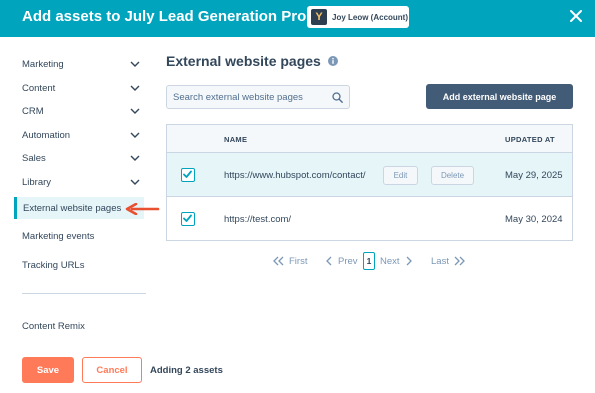 The height and width of the screenshot is (393, 595). What do you see at coordinates (37, 182) in the screenshot?
I see `sidebar-item-label: Library` at bounding box center [37, 182].